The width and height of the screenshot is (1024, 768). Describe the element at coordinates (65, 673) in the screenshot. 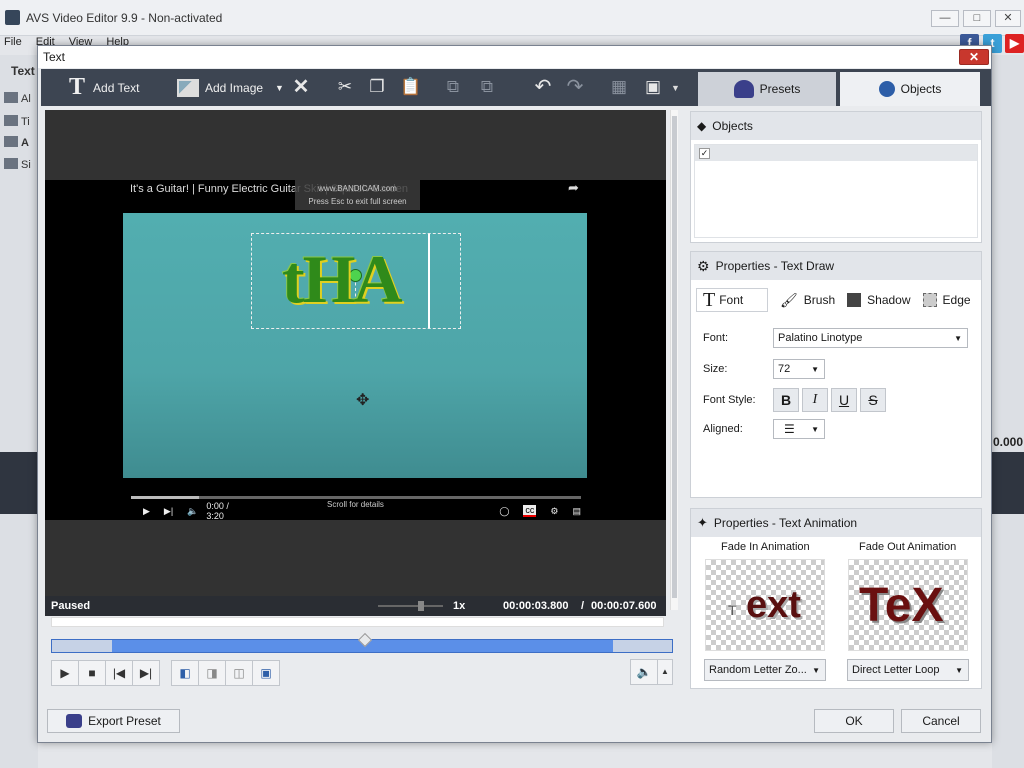

I see `play-button: ▶` at that location.